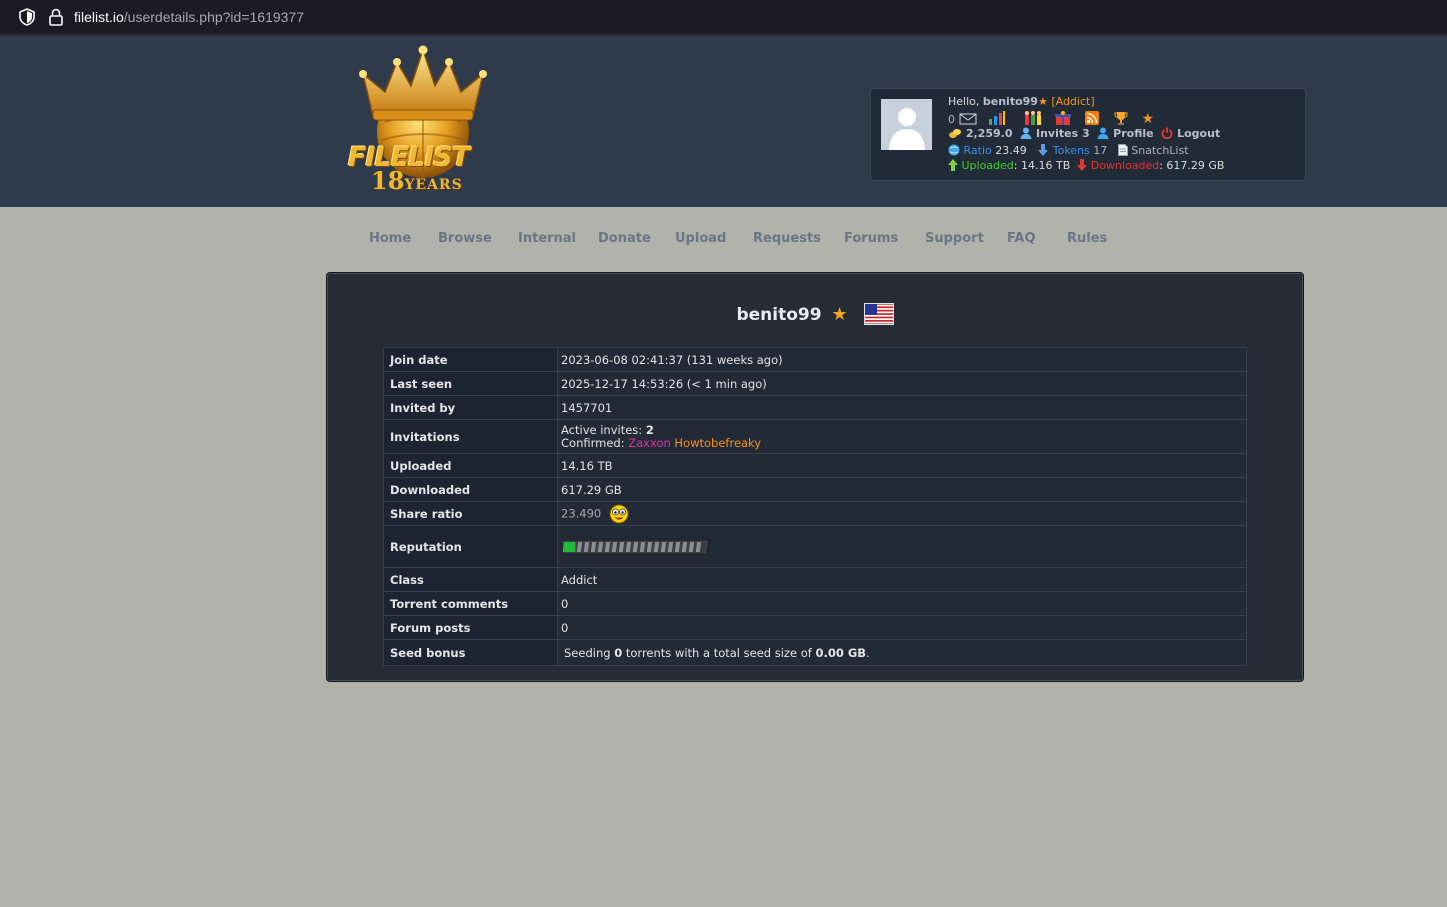 The image size is (1447, 907). I want to click on browser-urlbar: filelist.io/userdetails.php?id=1619377, so click(723, 18).